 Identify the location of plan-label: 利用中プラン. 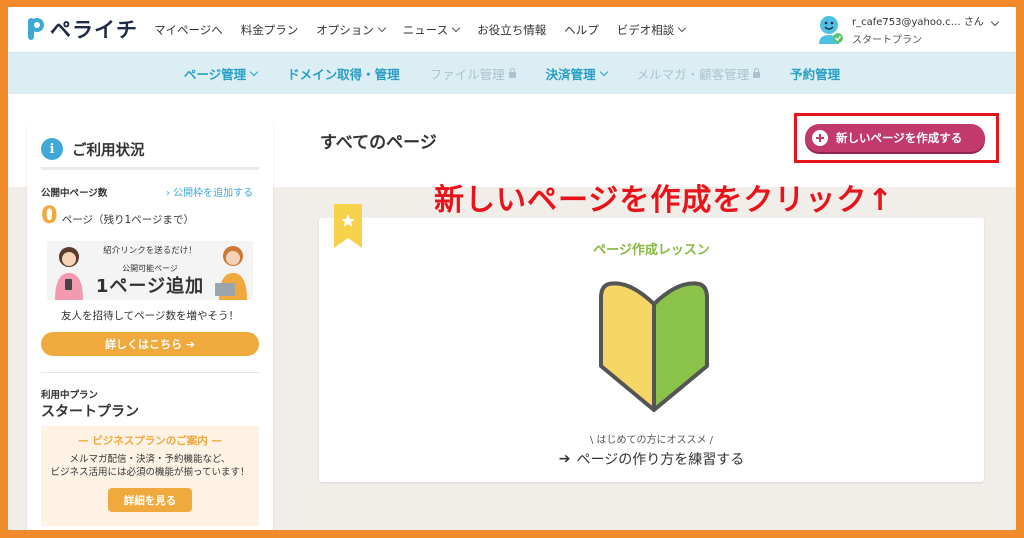
(70, 395).